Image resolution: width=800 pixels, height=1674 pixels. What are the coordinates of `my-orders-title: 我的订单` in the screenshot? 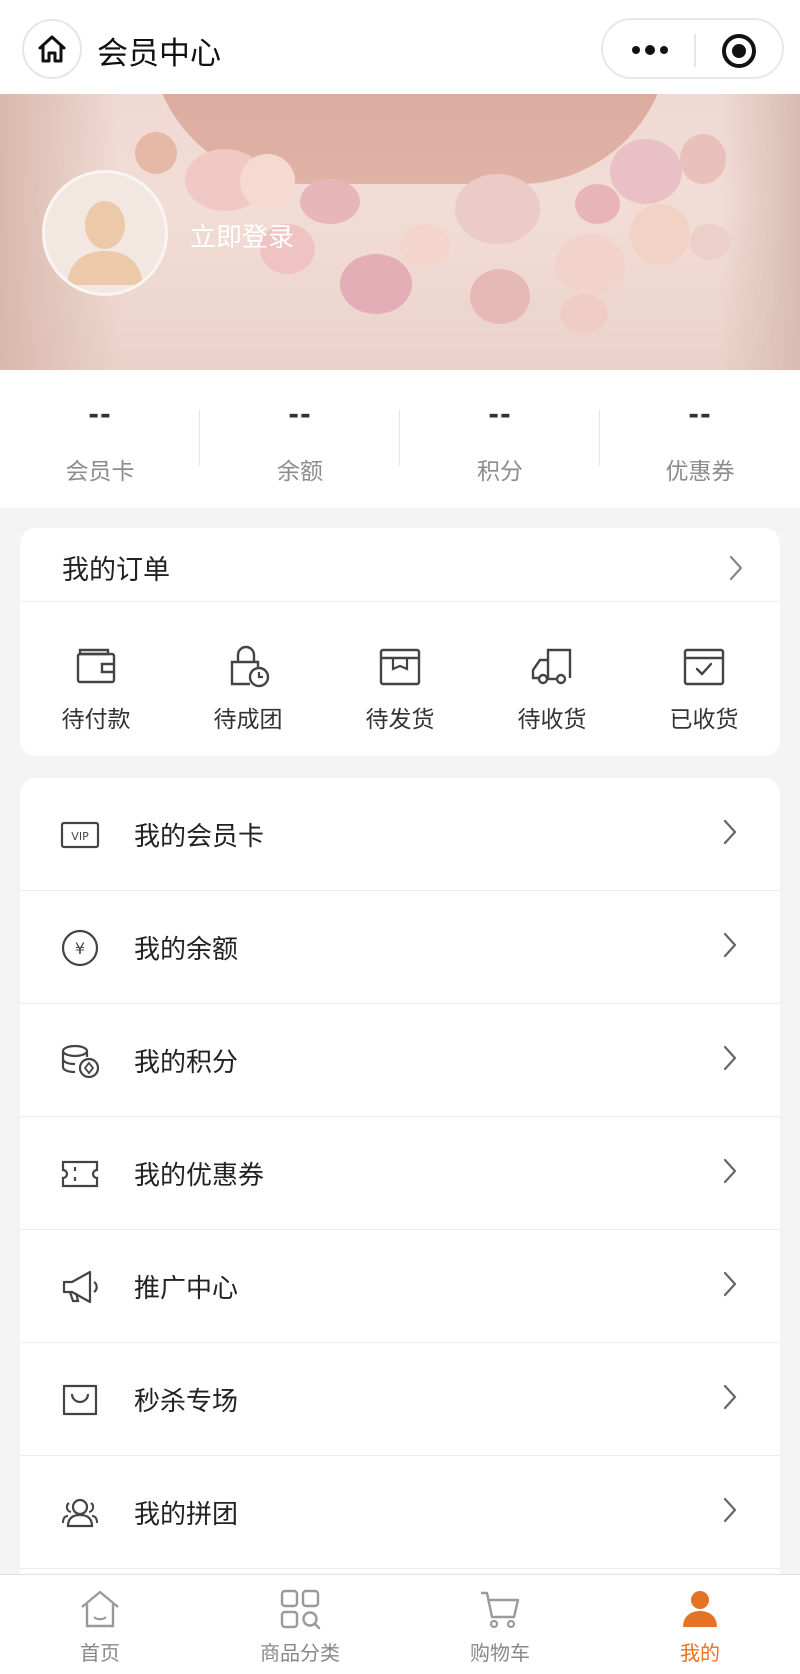 It's located at (116, 570).